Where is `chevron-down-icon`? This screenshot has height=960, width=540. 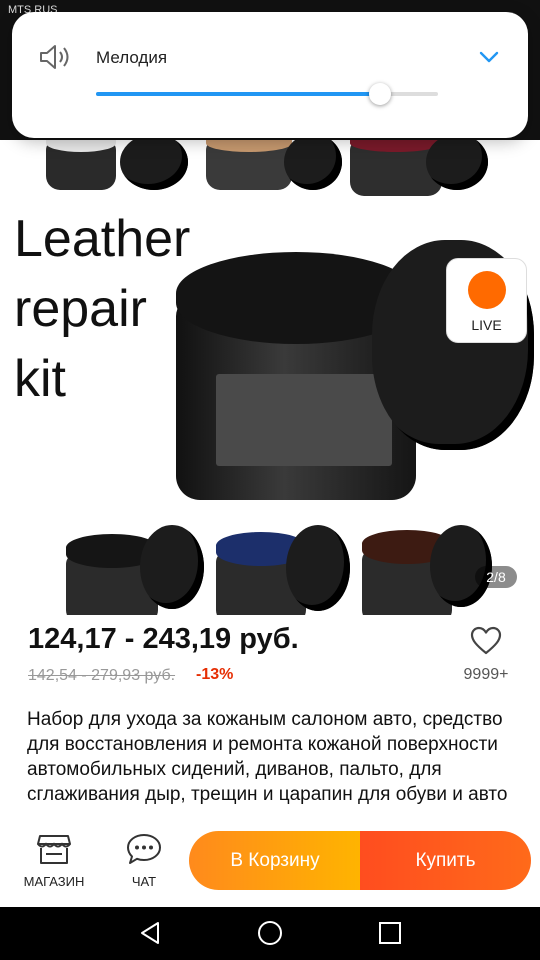 chevron-down-icon is located at coordinates (489, 57).